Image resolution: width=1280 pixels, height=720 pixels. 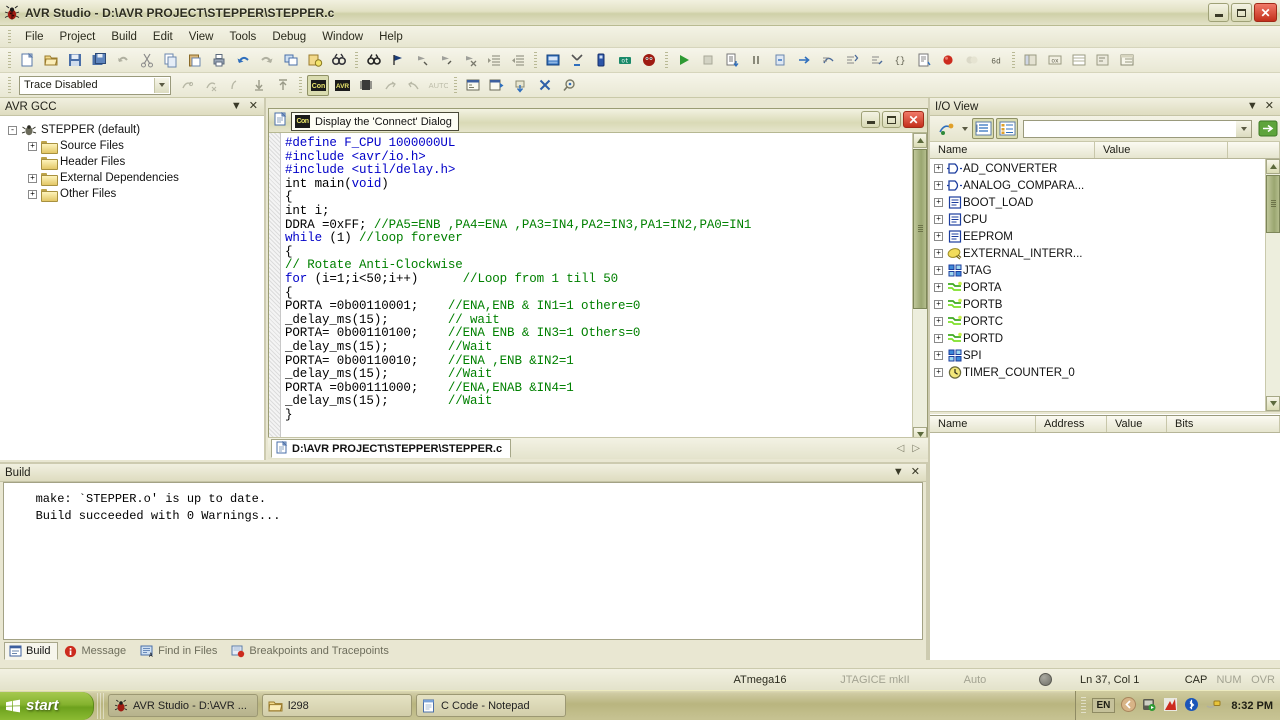 I want to click on tab-next-icon: ▷, so click(x=916, y=448).